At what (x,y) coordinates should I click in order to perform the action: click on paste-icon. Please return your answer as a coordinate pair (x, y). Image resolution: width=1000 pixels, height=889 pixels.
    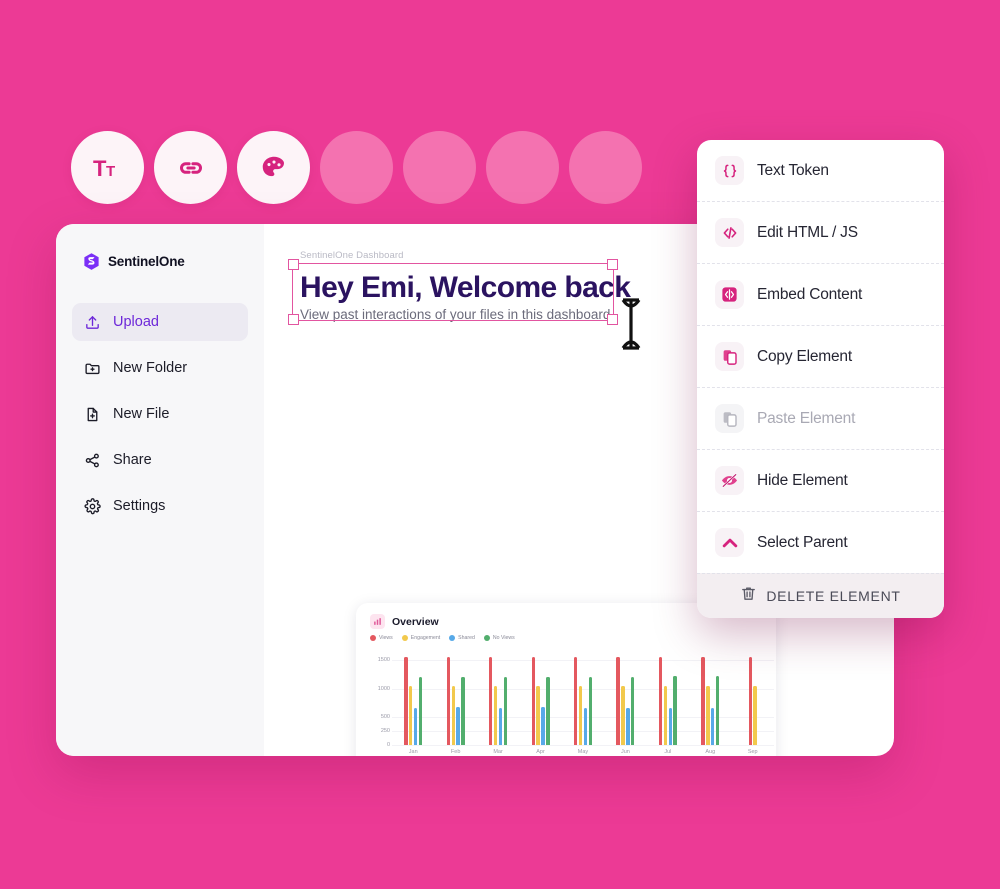
    Looking at the image, I should click on (729, 418).